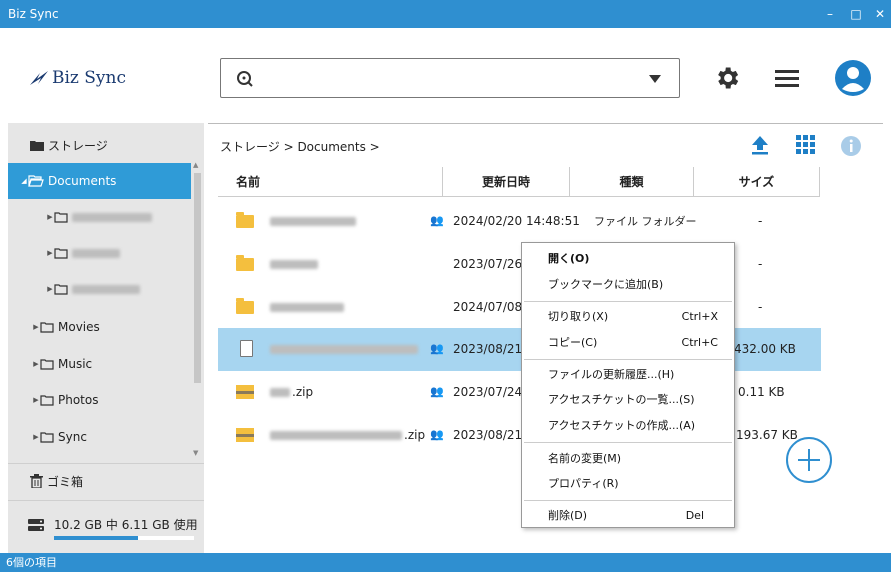  I want to click on sidebar-item-trash: ゴミ箱, so click(99, 481).